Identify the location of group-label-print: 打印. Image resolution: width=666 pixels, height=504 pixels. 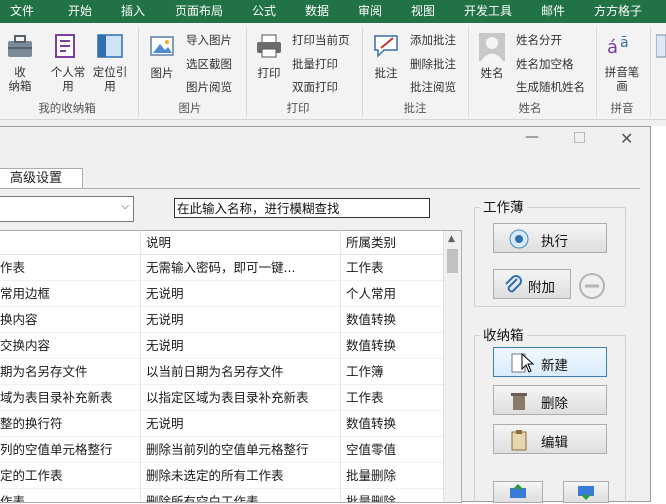
(298, 108).